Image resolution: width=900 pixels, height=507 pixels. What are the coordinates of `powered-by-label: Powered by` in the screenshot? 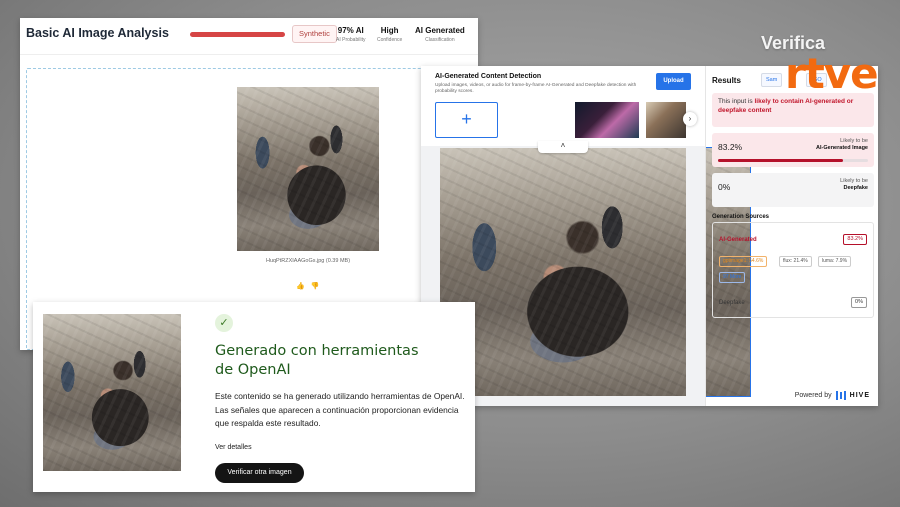 It's located at (813, 395).